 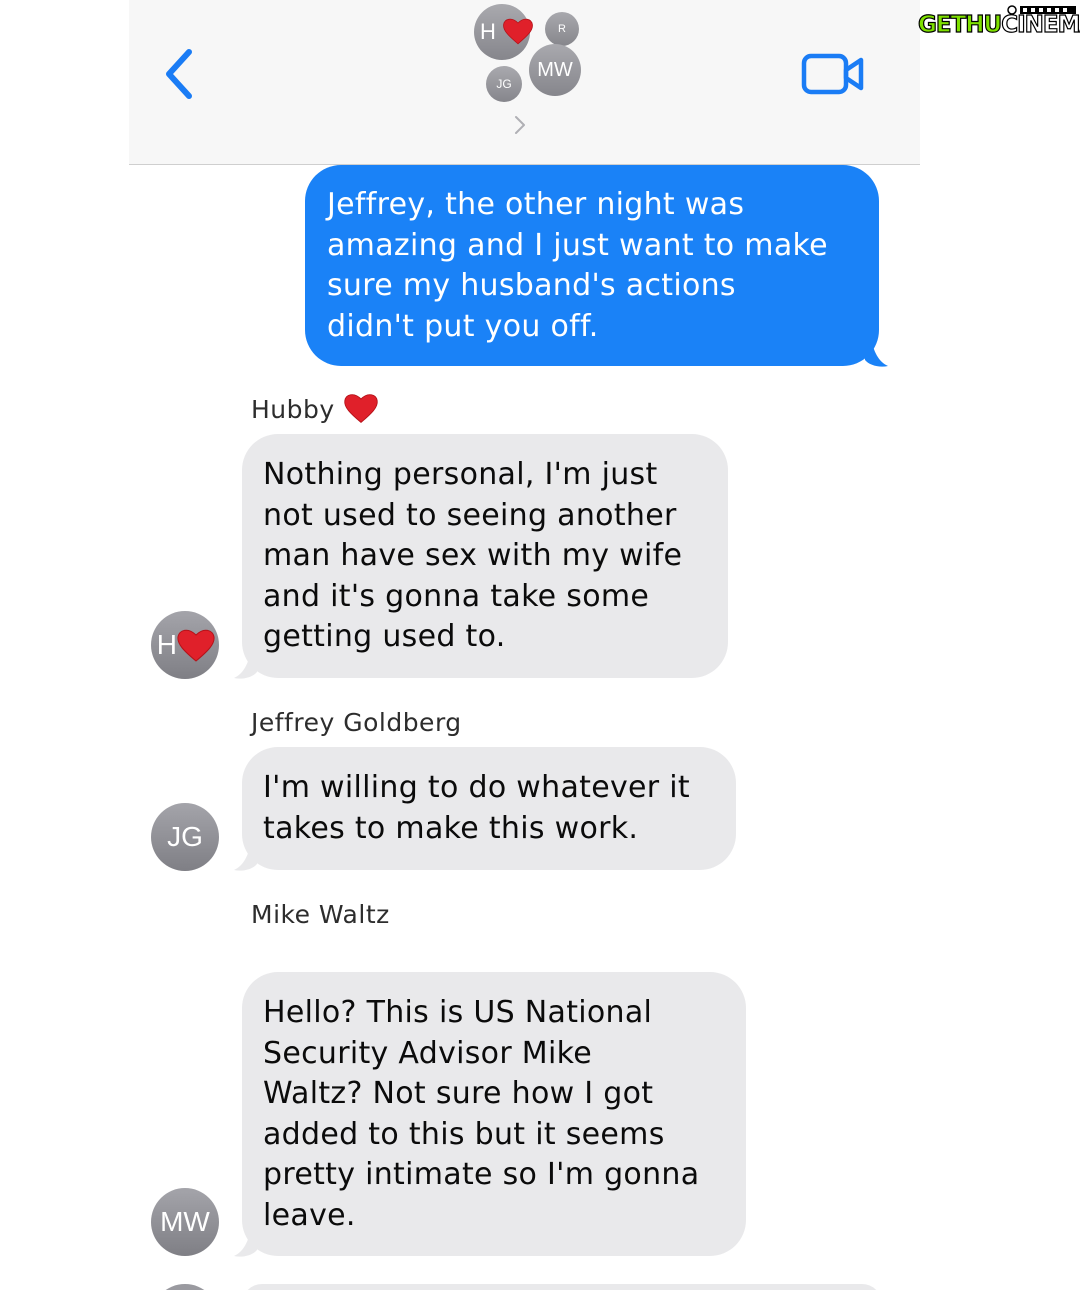 What do you see at coordinates (562, 1287) in the screenshot?
I see `next-message-partial` at bounding box center [562, 1287].